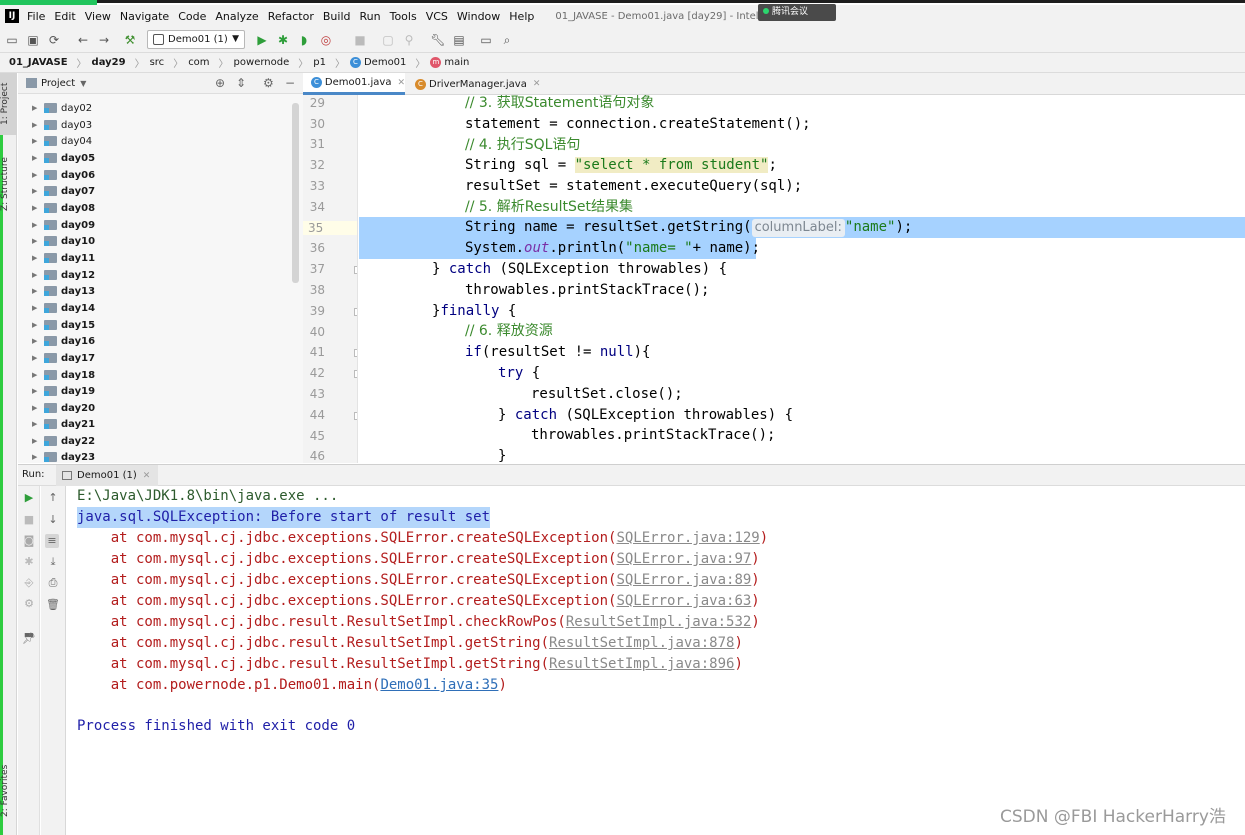 The height and width of the screenshot is (835, 1245). Describe the element at coordinates (83, 40) in the screenshot. I see `back-arrow-icon: ←` at that location.